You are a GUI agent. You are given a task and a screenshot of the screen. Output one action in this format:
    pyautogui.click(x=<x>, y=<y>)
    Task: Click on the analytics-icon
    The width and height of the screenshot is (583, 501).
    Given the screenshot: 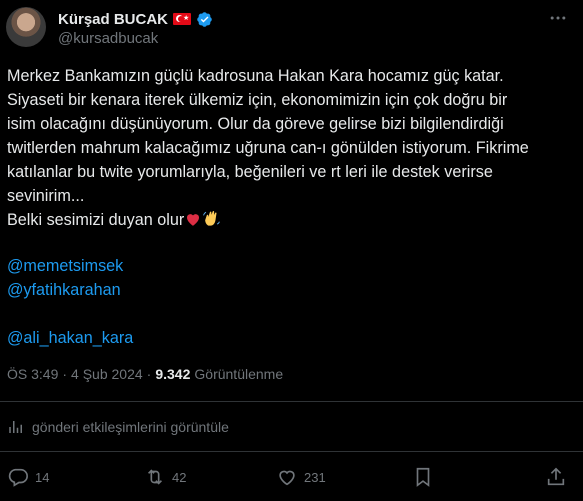 What is the action you would take?
    pyautogui.click(x=16, y=427)
    